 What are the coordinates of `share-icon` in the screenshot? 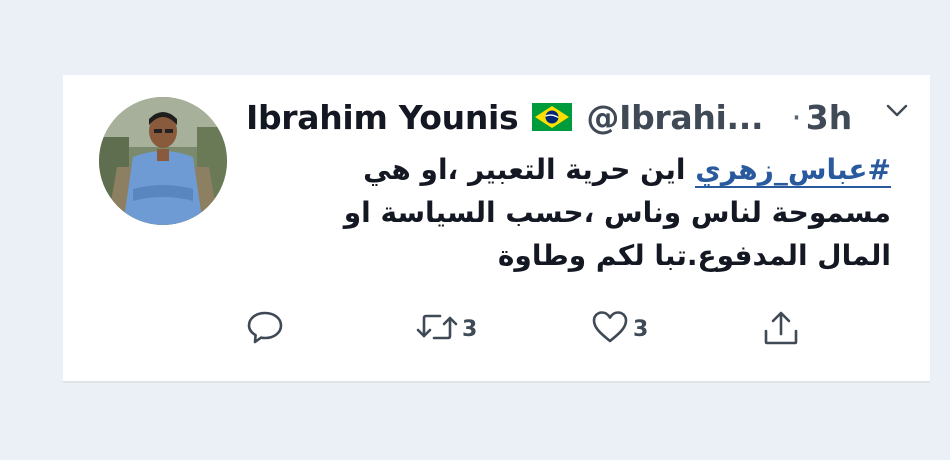 It's located at (781, 330).